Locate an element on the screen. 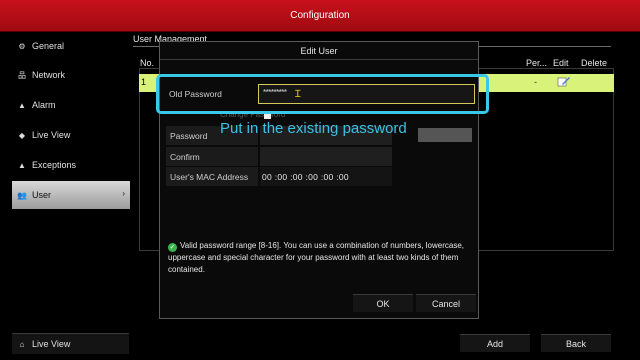  mac-address-field: 00 :00 :00 :00 :00 :00 is located at coordinates (326, 176).